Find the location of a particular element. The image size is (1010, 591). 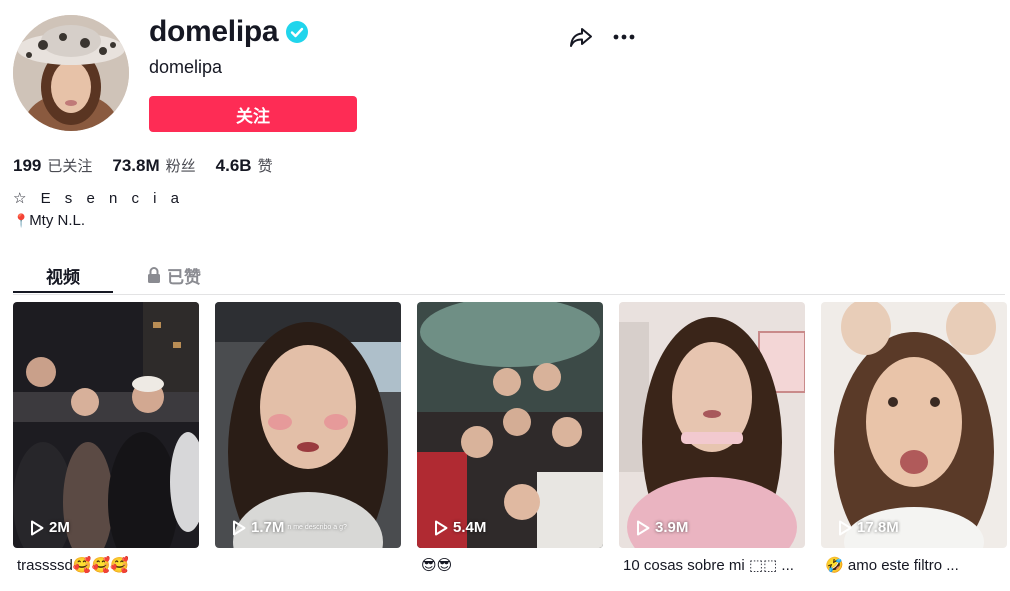

profile-bio: ☆ E s e n c i a 📍Mty N.L. is located at coordinates (98, 210).